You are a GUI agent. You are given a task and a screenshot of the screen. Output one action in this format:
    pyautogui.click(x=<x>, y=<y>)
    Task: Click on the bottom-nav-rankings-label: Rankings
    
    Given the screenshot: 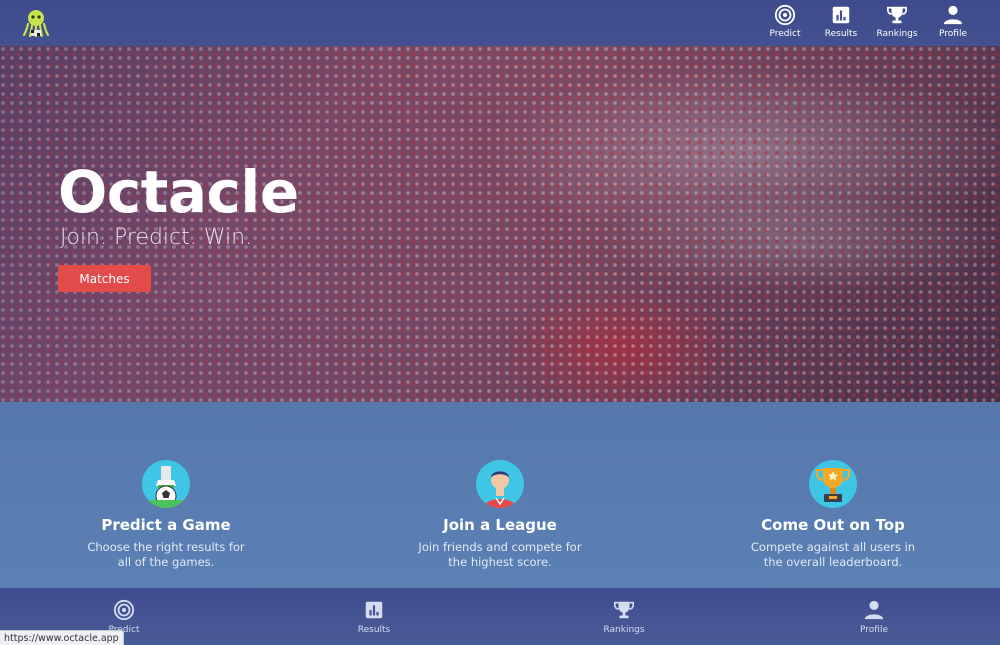 What is the action you would take?
    pyautogui.click(x=624, y=630)
    